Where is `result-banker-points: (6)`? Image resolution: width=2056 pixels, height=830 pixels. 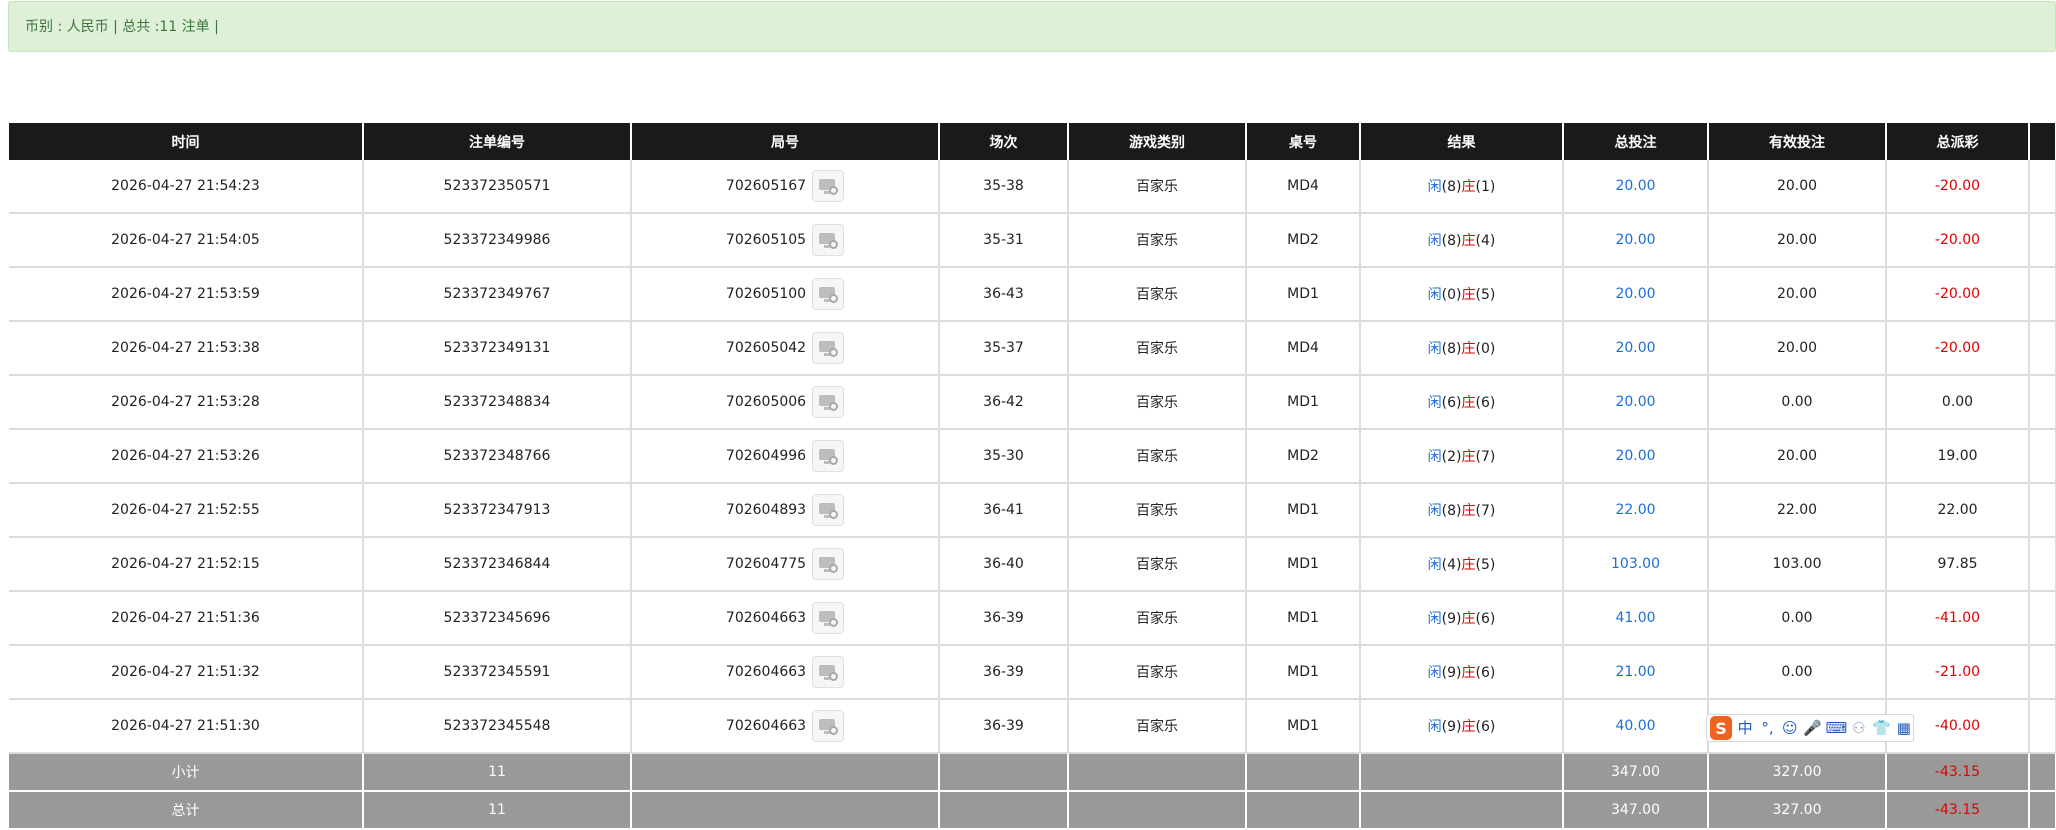
result-banker-points: (6) is located at coordinates (1485, 727).